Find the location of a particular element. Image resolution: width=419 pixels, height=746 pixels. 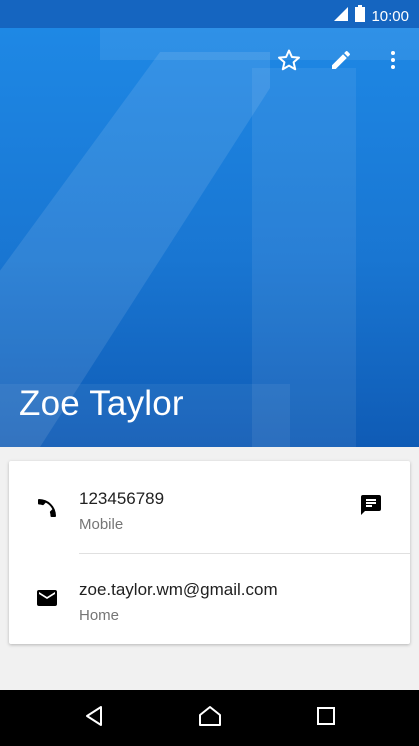

phone-icon is located at coordinates (47, 508).